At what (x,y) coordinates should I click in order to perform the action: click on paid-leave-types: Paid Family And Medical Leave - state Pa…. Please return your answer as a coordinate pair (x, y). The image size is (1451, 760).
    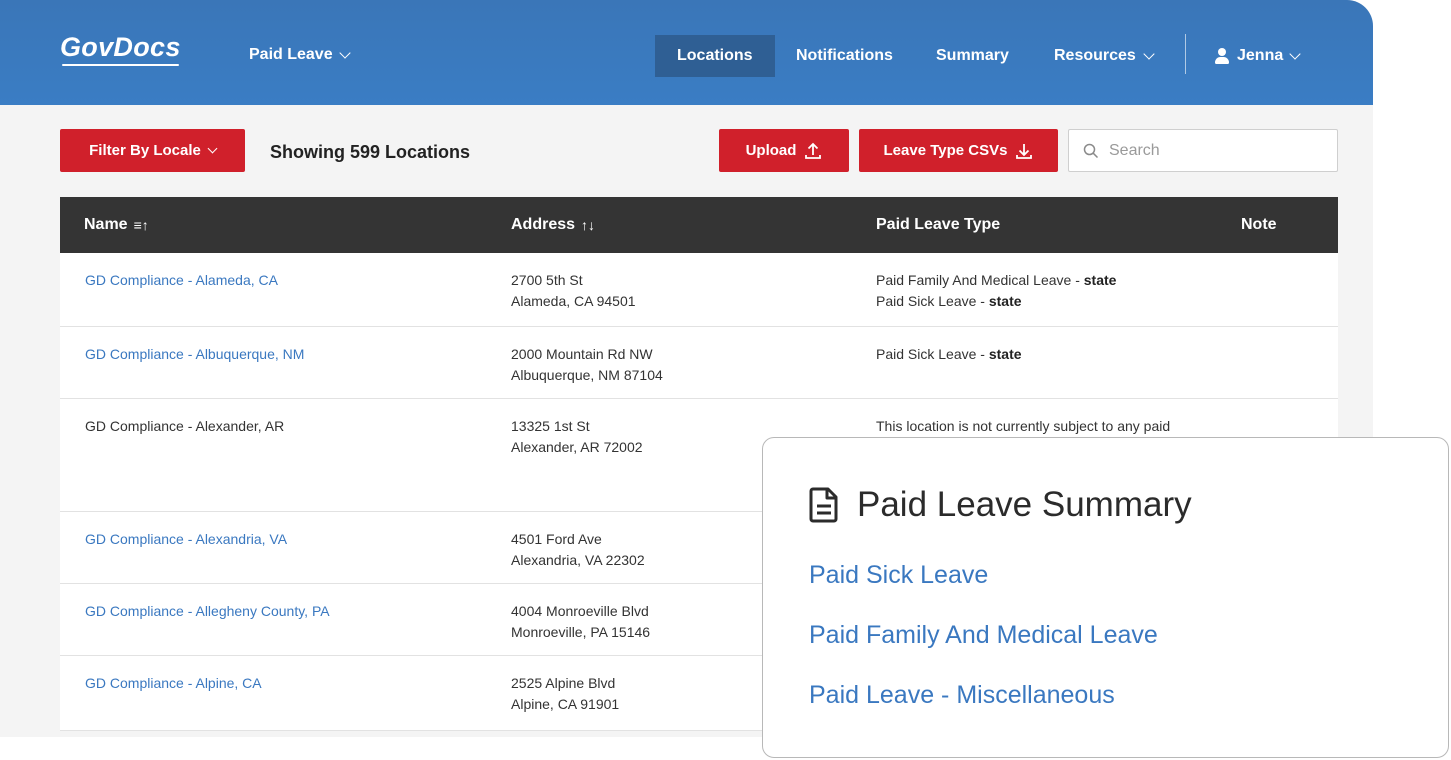
    Looking at the image, I should click on (996, 291).